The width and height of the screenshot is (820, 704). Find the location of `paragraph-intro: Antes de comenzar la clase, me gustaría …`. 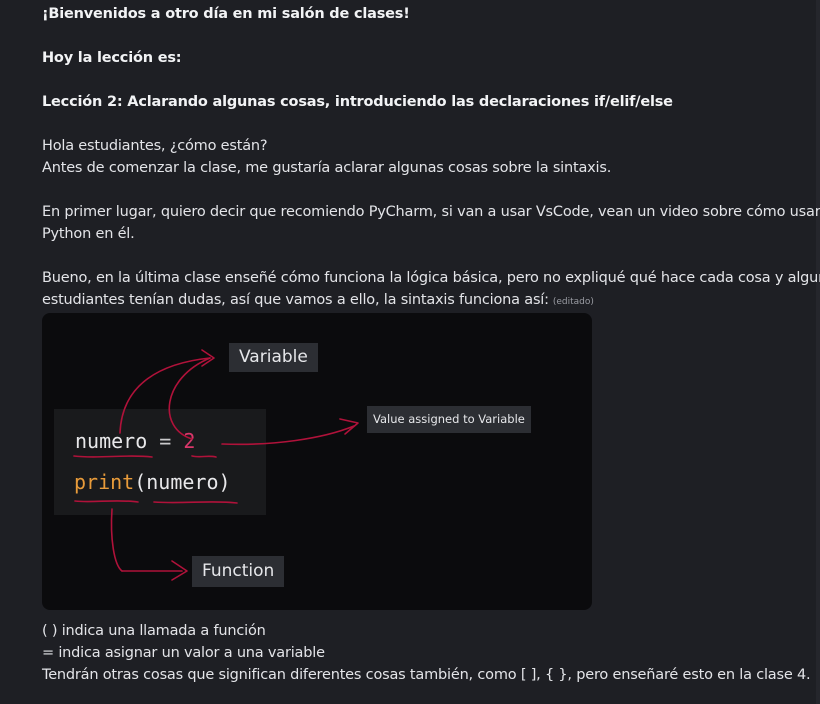

paragraph-intro: Antes de comenzar la clase, me gustaría … is located at coordinates (327, 168).